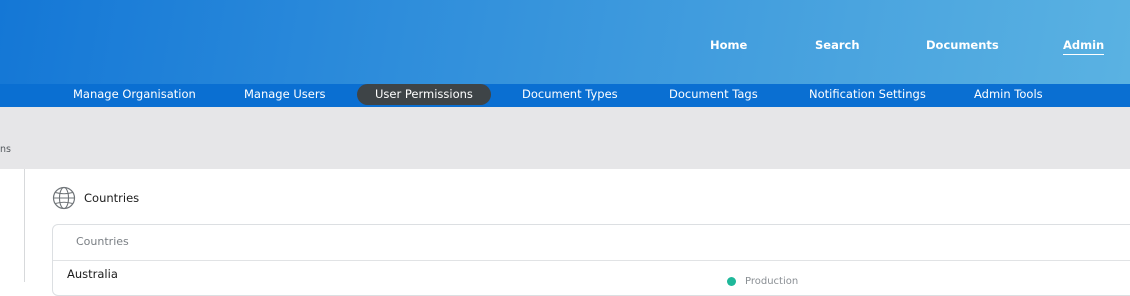 The height and width of the screenshot is (296, 1130). What do you see at coordinates (570, 95) in the screenshot?
I see `subnav-document-types: Document Types` at bounding box center [570, 95].